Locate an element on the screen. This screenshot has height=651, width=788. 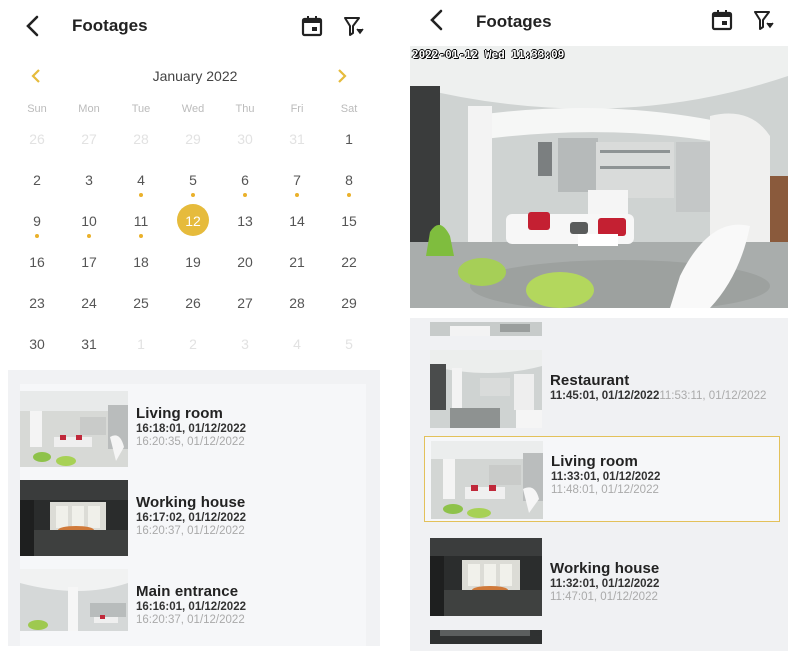
calendar-day: 31 is located at coordinates (89, 347).